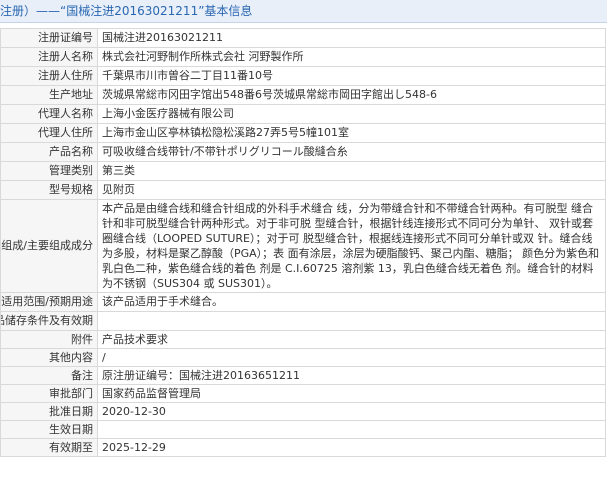 The image size is (607, 479). What do you see at coordinates (351, 357) in the screenshot?
I see `other-content-value: /` at bounding box center [351, 357].